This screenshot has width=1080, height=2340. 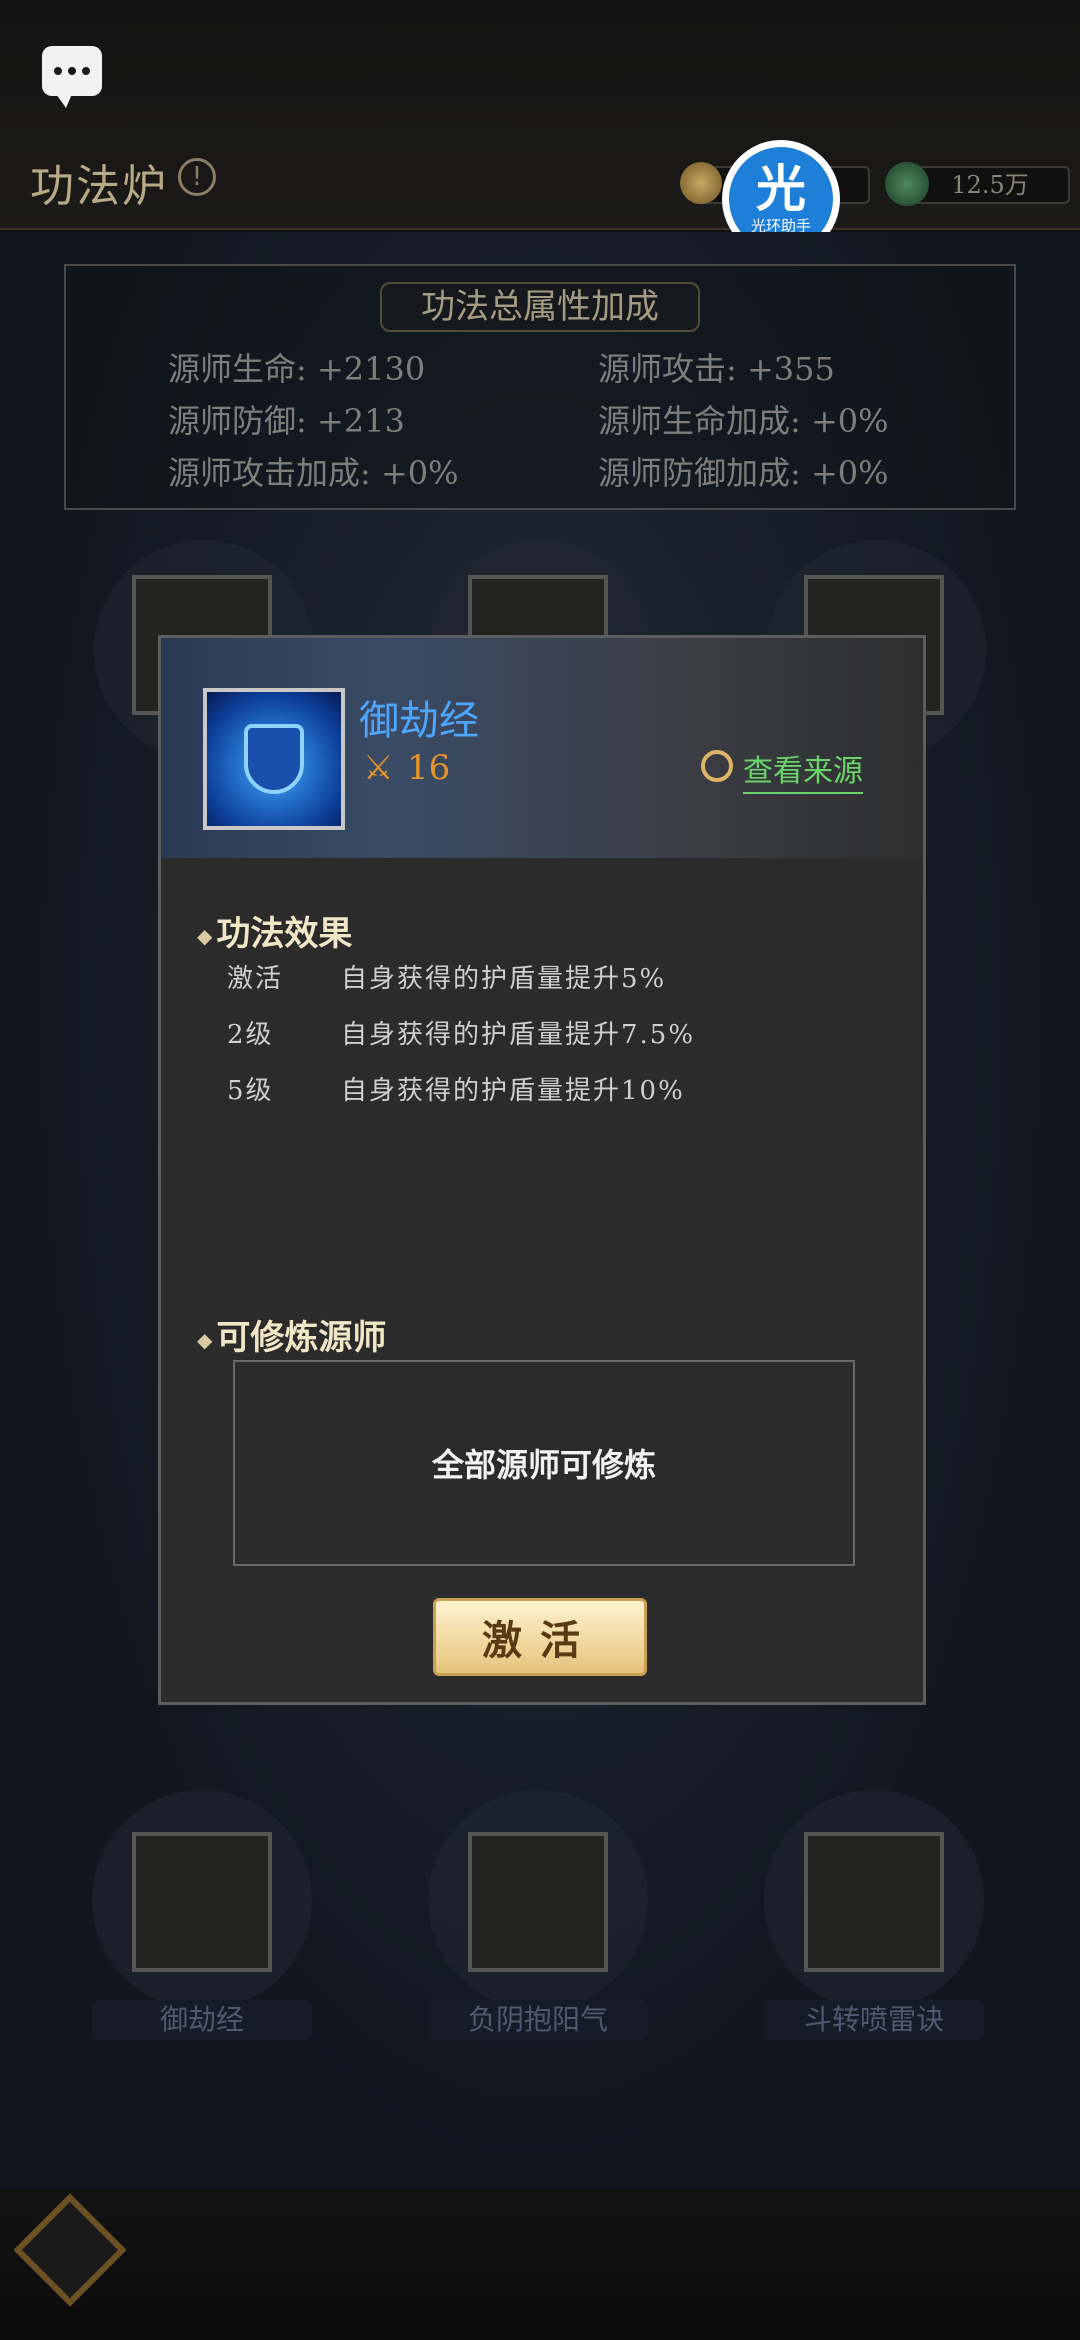 I want to click on view-source-link: 查看来源, so click(x=803, y=770).